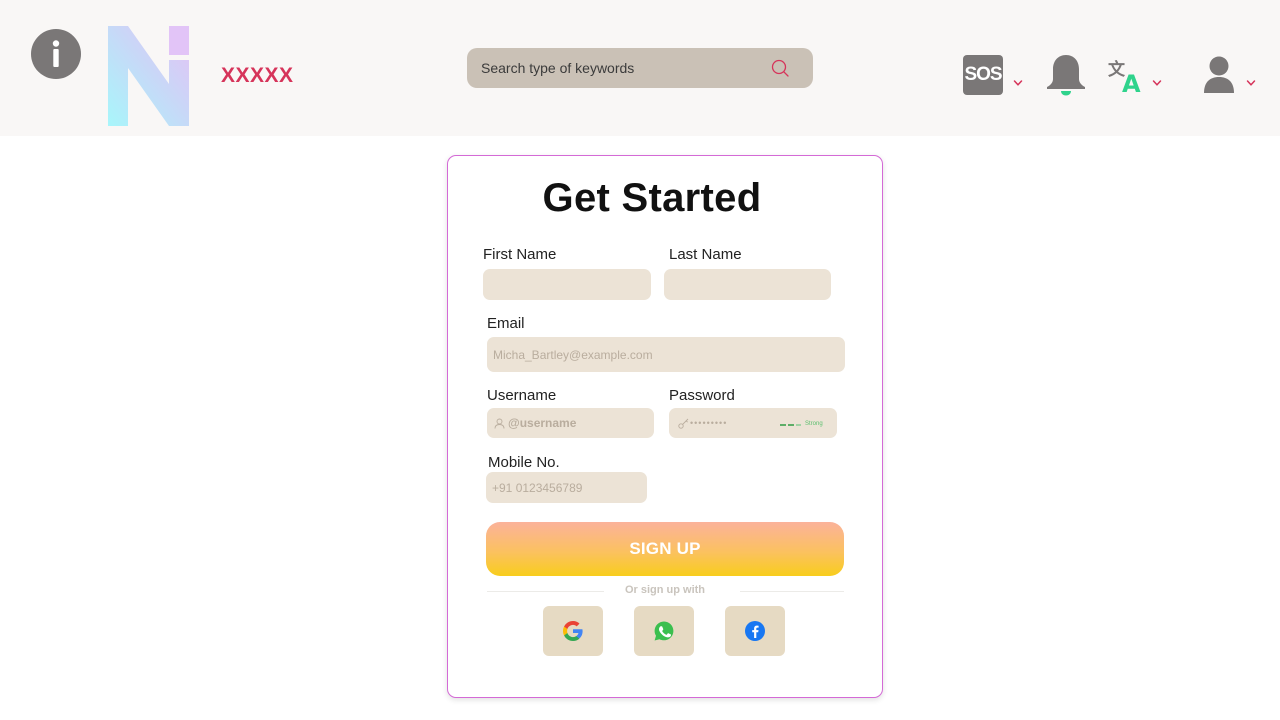 Image resolution: width=1280 pixels, height=720 pixels. I want to click on google-icon, so click(573, 631).